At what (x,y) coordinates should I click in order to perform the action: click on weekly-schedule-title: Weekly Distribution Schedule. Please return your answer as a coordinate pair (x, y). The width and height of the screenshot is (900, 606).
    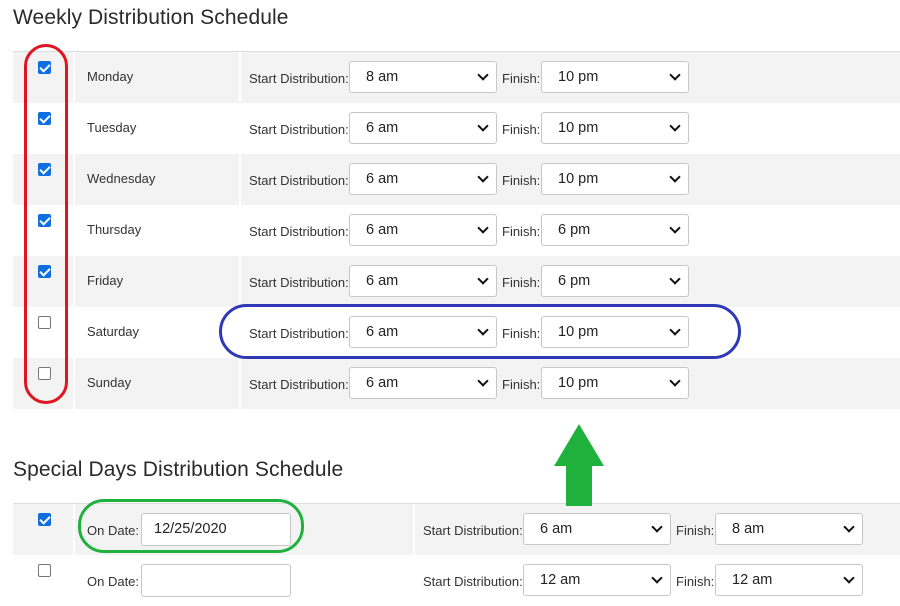
    Looking at the image, I should click on (151, 17).